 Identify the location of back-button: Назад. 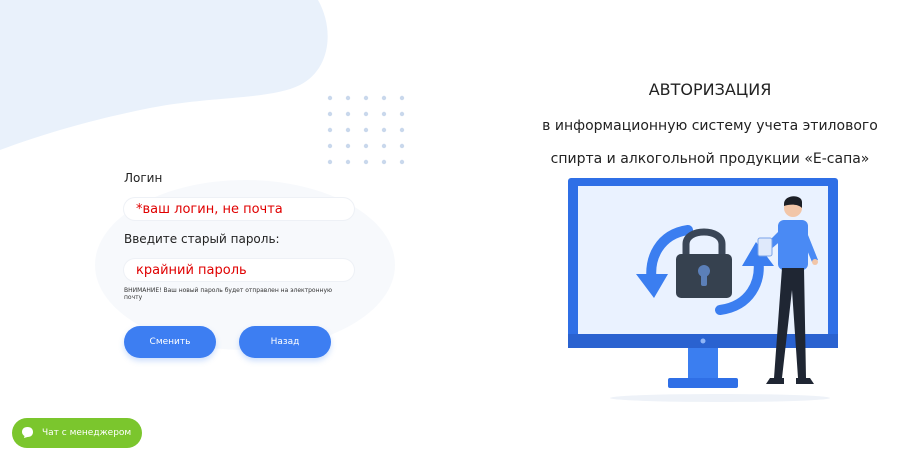
(285, 342).